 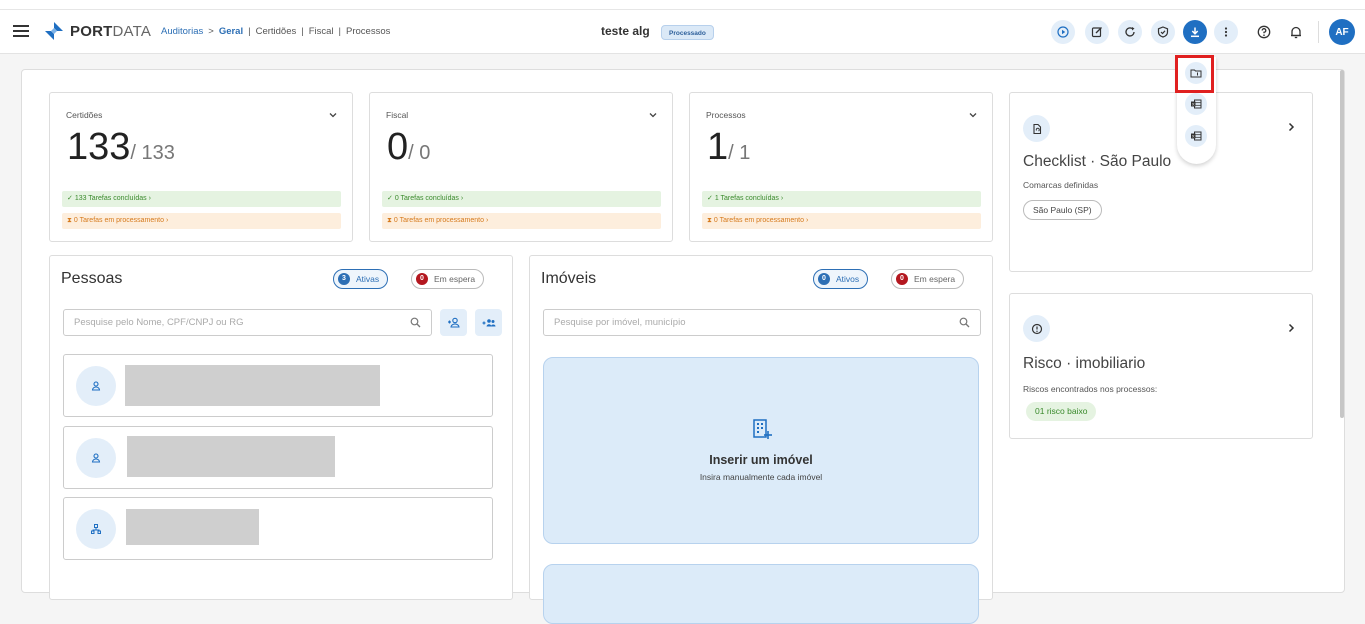 I want to click on company-card, so click(x=278, y=528).